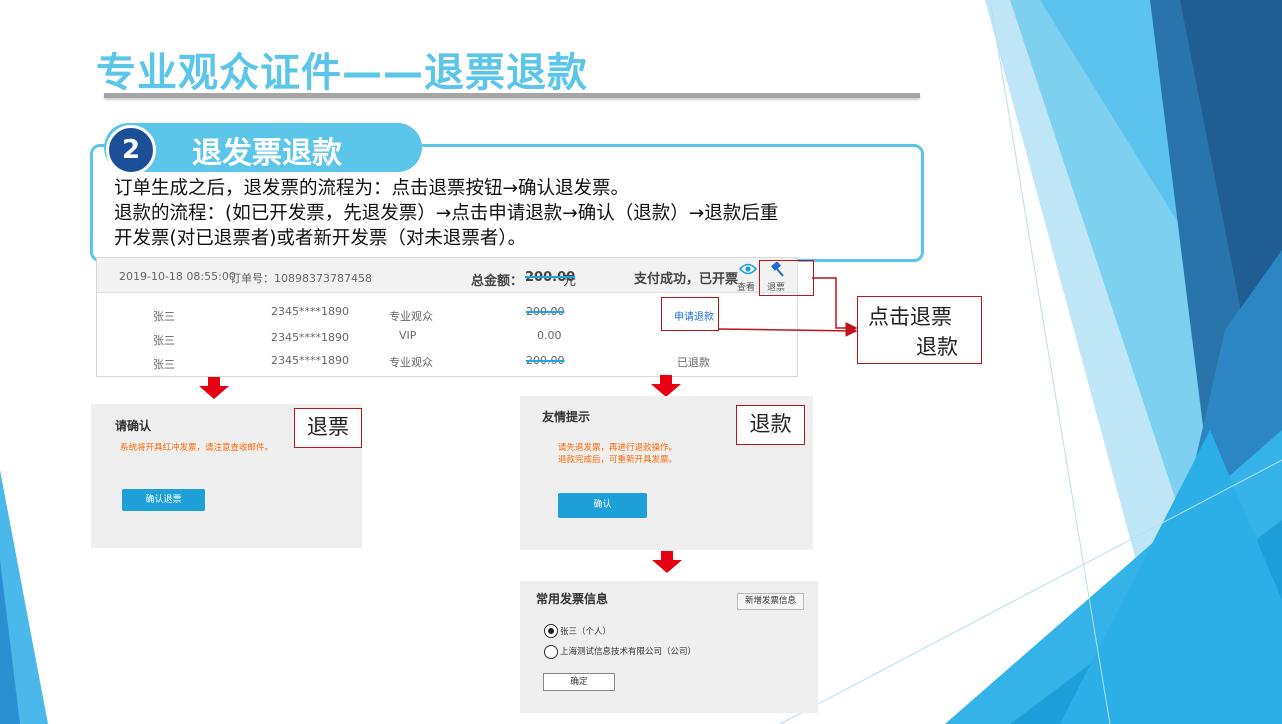 This screenshot has height=724, width=1282. What do you see at coordinates (133, 426) in the screenshot?
I see `dialog-title: 请确认` at bounding box center [133, 426].